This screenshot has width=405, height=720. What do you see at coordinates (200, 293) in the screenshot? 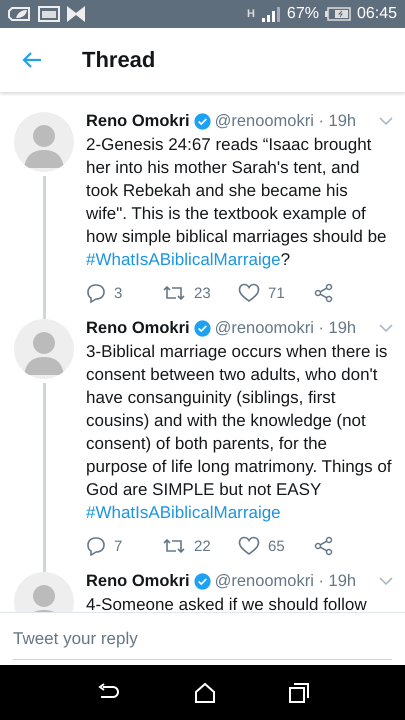
I see `retweet-button: 23` at bounding box center [200, 293].